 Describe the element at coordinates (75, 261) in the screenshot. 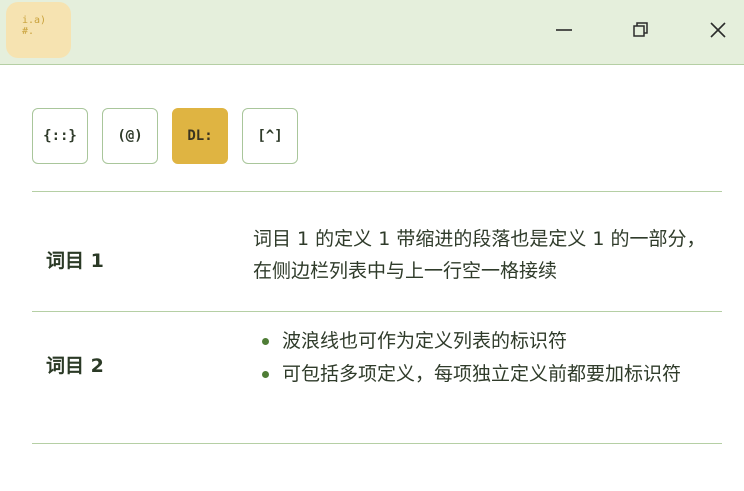

I see `definition-term: 词目 1` at that location.